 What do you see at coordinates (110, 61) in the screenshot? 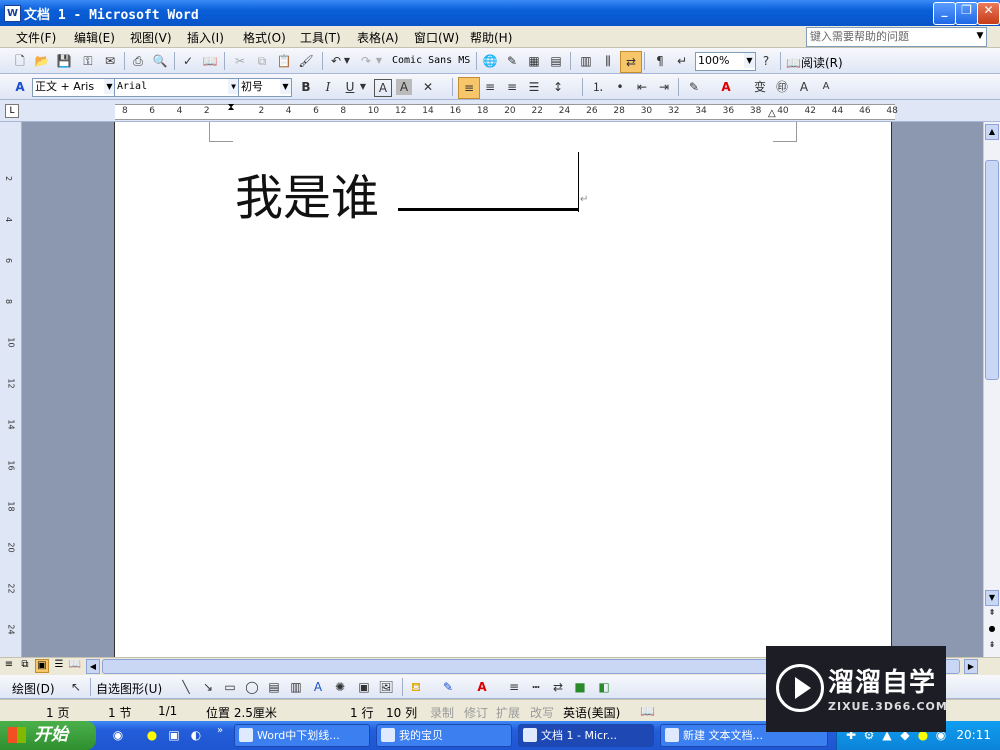
I see `email-icon: ✉` at bounding box center [110, 61].